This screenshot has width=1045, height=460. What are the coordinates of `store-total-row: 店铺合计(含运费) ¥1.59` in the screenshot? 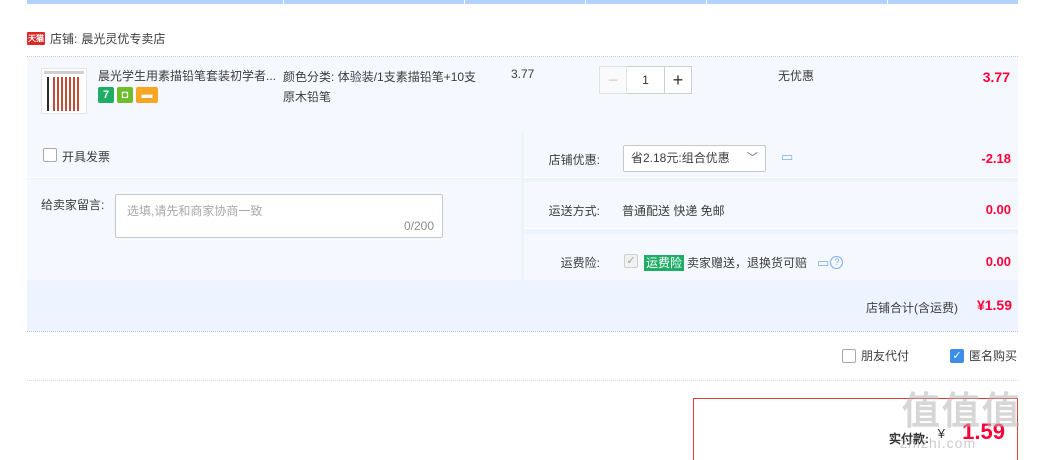 It's located at (522, 305).